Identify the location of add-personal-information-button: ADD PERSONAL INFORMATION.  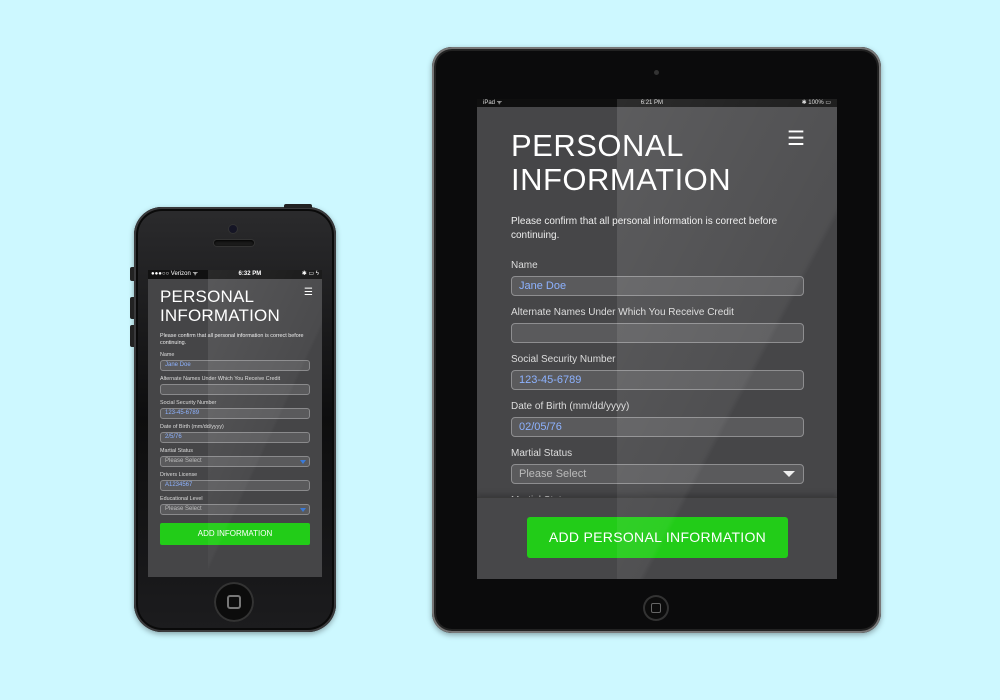
(657, 537).